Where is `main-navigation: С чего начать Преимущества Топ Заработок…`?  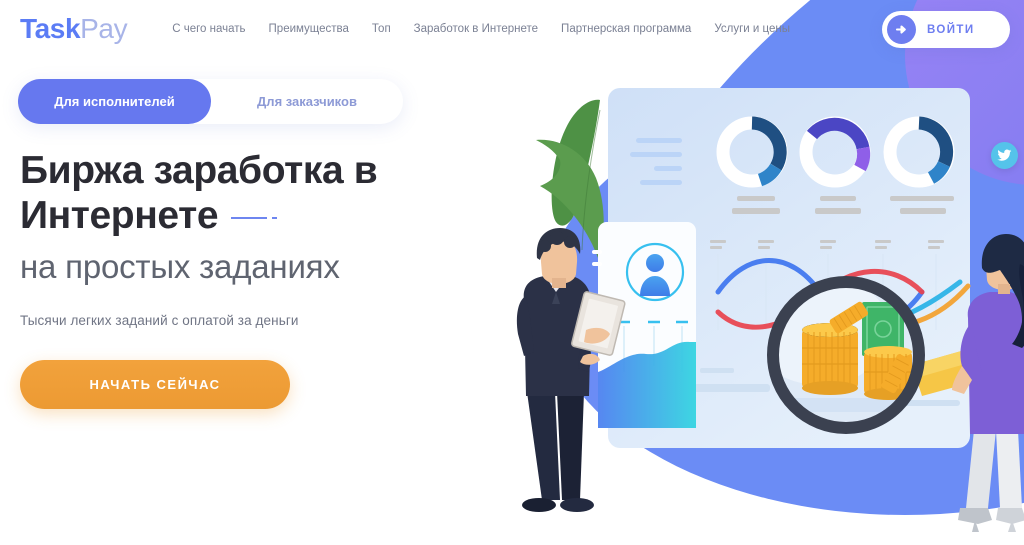 main-navigation: С чего начать Преимущества Топ Заработок… is located at coordinates (481, 29).